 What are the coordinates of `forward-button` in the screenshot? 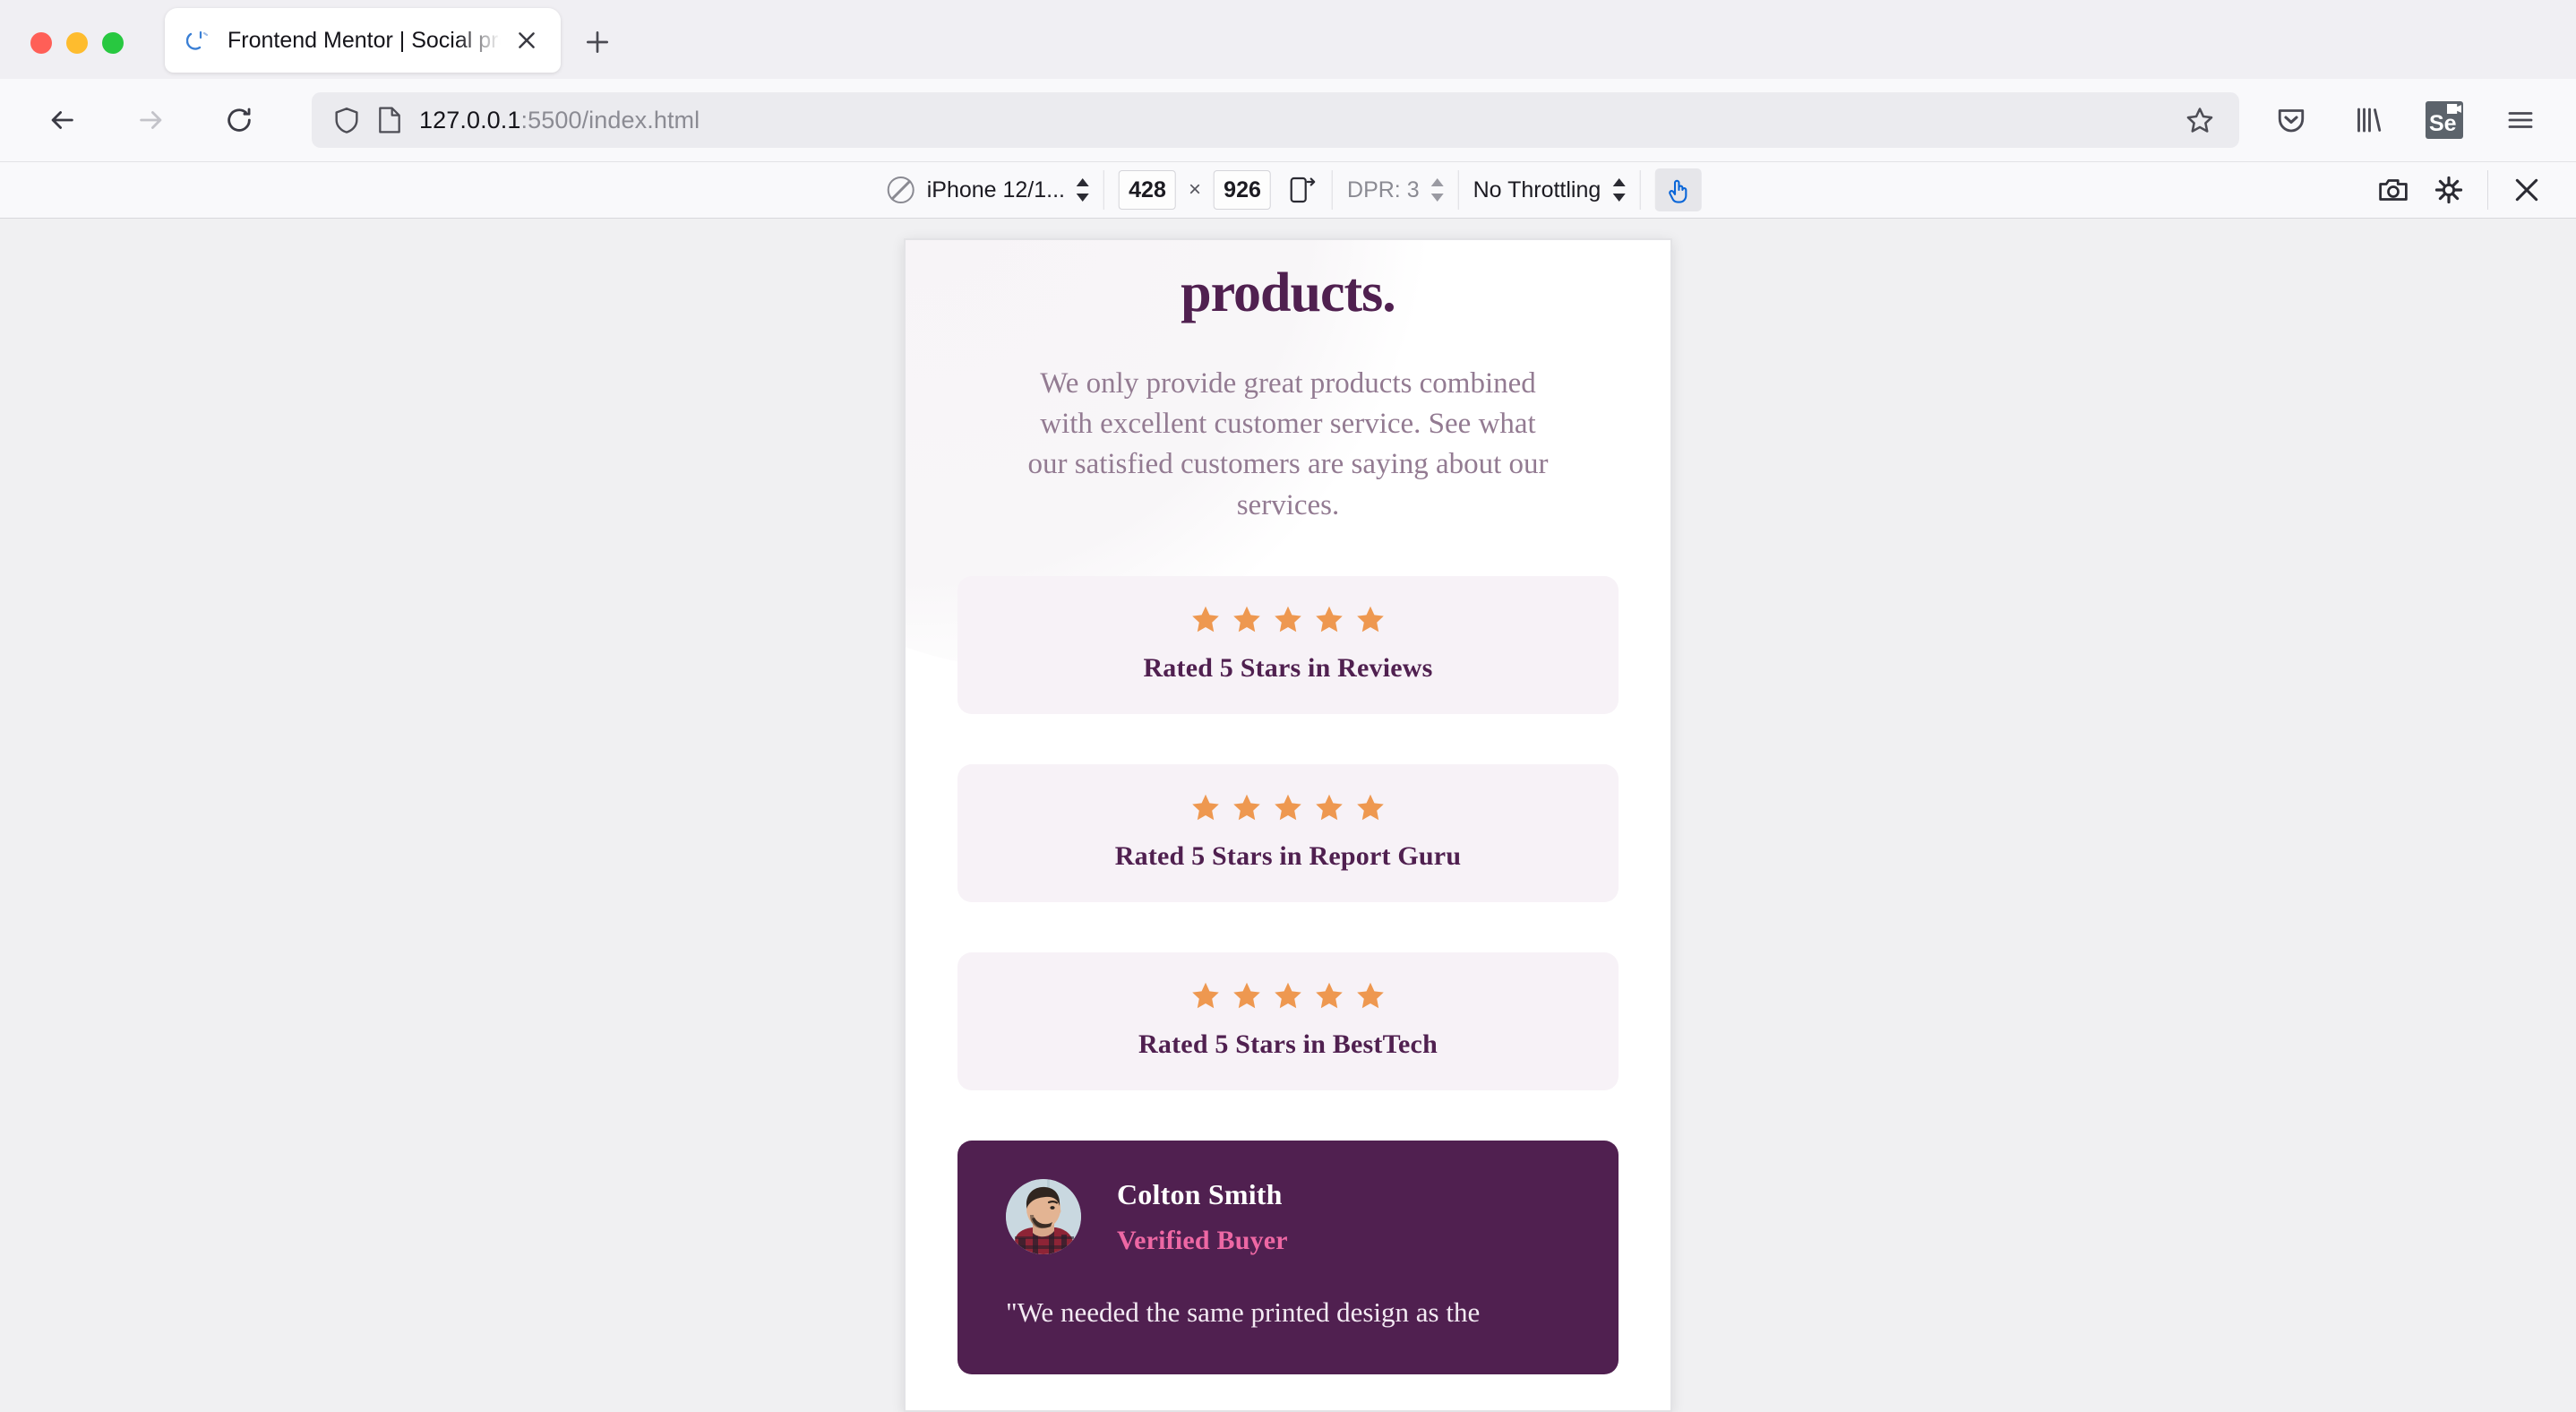 It's located at (151, 120).